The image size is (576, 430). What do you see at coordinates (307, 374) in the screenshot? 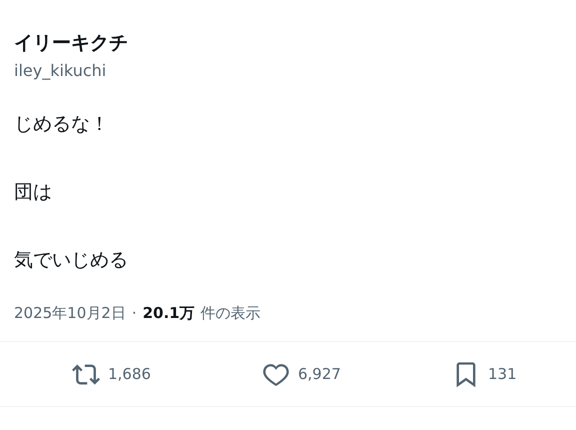
I see `like-button: 6,927` at bounding box center [307, 374].